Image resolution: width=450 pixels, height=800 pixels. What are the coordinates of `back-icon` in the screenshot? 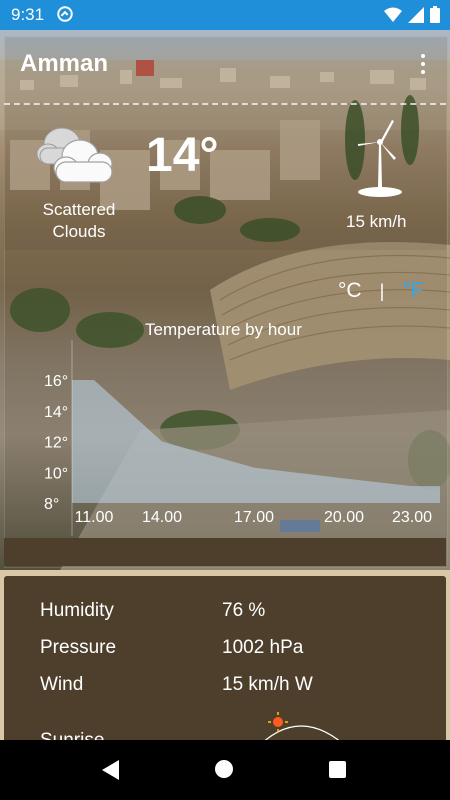 It's located at (111, 770).